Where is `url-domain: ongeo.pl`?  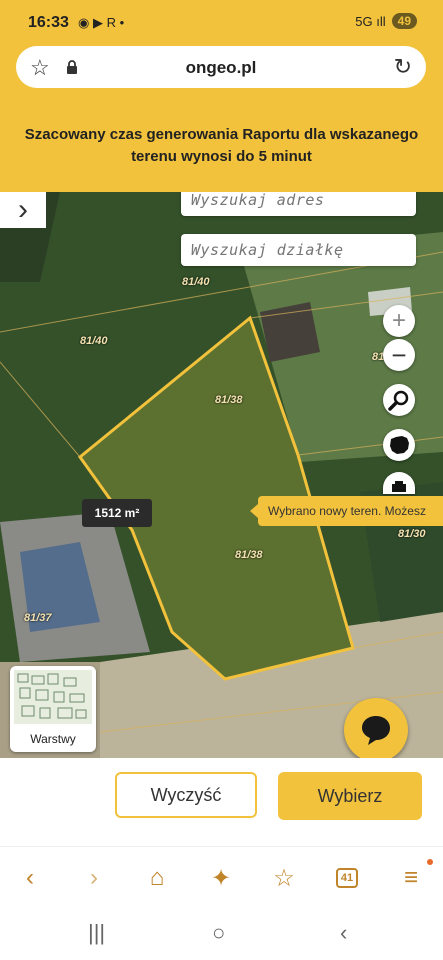
url-domain: ongeo.pl is located at coordinates (221, 68).